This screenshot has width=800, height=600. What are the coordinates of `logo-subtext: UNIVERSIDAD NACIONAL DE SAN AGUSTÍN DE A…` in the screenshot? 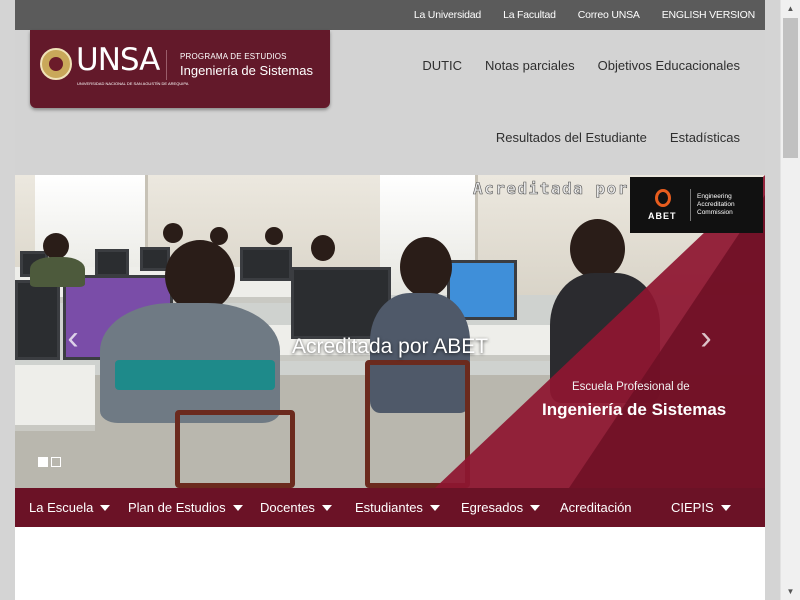 It's located at (133, 83).